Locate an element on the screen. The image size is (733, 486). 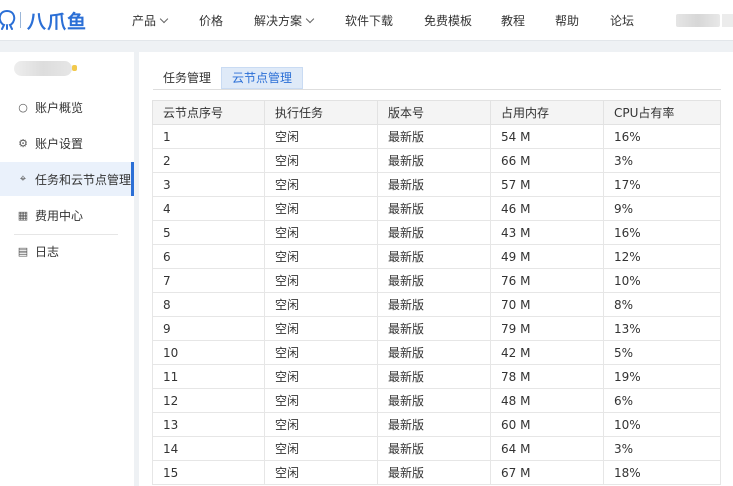
memory-cell: 79 M is located at coordinates (547, 328).